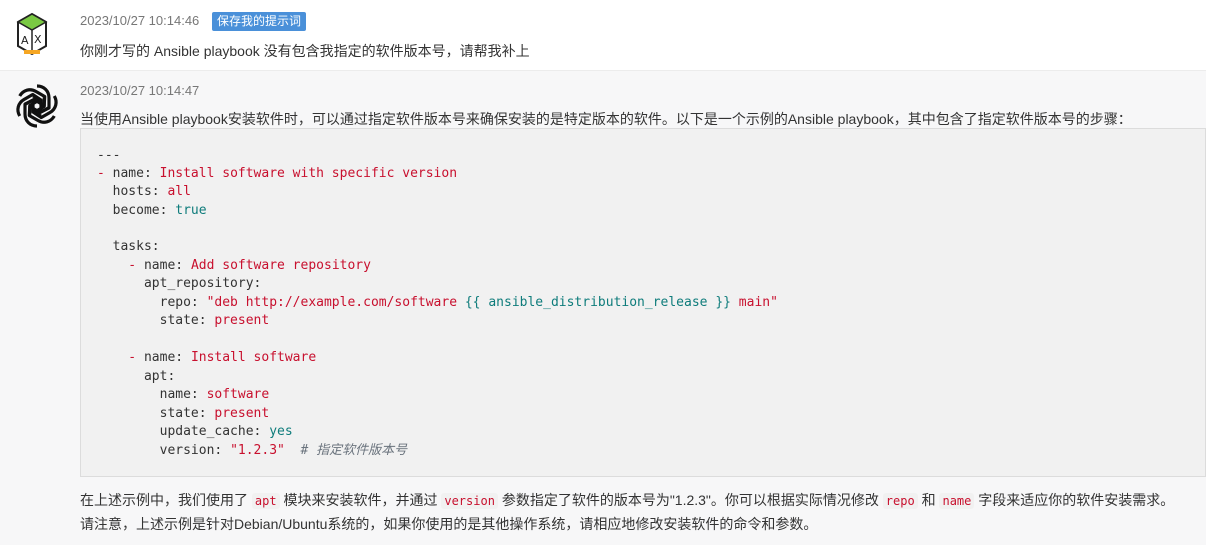 The width and height of the screenshot is (1206, 545). What do you see at coordinates (253, 357) in the screenshot?
I see `code-token: Install software` at bounding box center [253, 357].